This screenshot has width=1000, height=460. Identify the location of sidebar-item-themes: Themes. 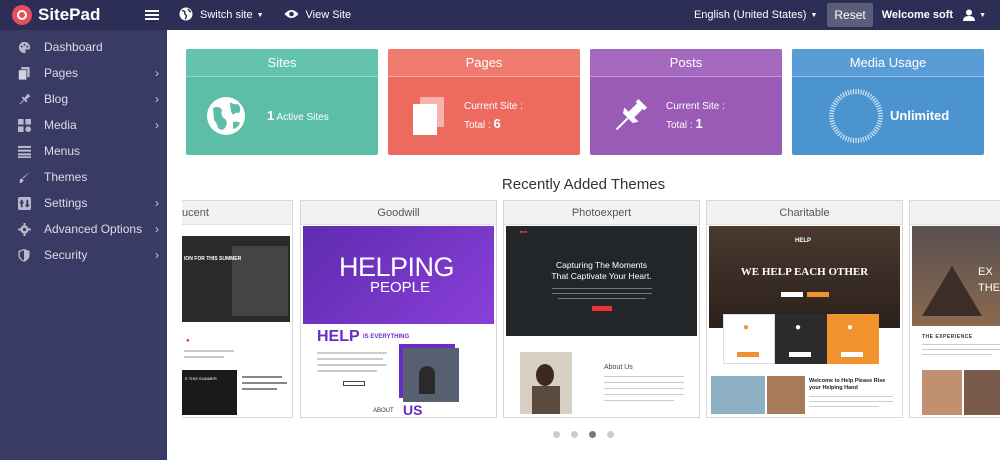
(83, 177).